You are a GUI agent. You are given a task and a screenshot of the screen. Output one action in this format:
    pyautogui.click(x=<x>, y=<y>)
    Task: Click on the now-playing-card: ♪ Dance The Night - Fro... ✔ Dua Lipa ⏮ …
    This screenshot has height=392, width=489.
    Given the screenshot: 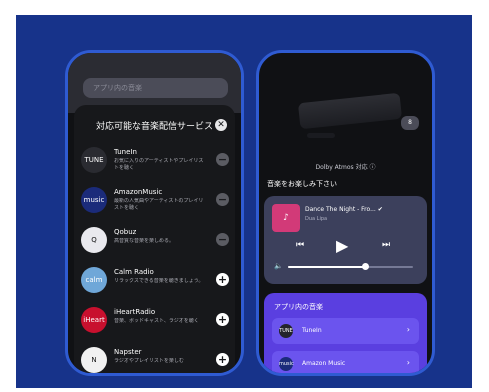 What is the action you would take?
    pyautogui.click(x=345, y=240)
    